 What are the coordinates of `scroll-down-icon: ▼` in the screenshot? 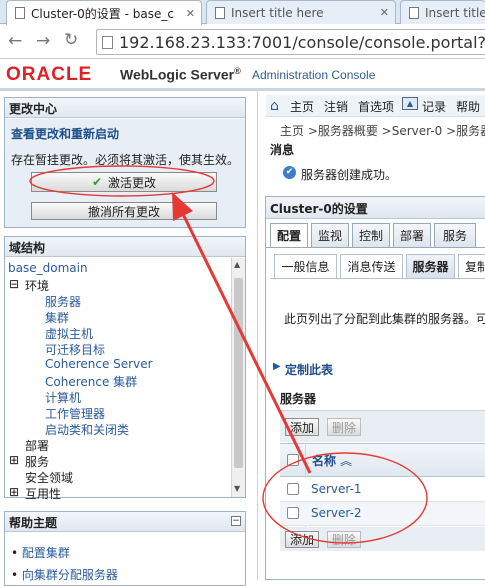 It's located at (237, 488).